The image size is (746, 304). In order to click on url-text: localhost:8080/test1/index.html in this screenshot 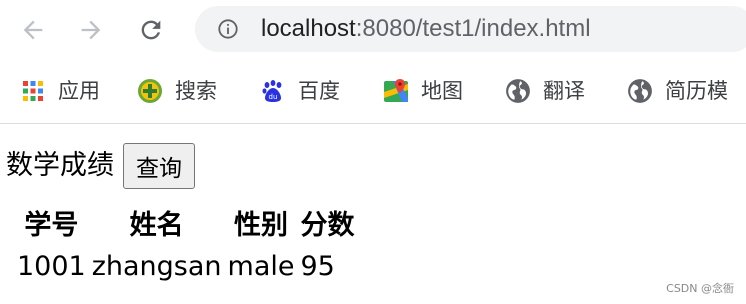, I will do `click(426, 29)`.